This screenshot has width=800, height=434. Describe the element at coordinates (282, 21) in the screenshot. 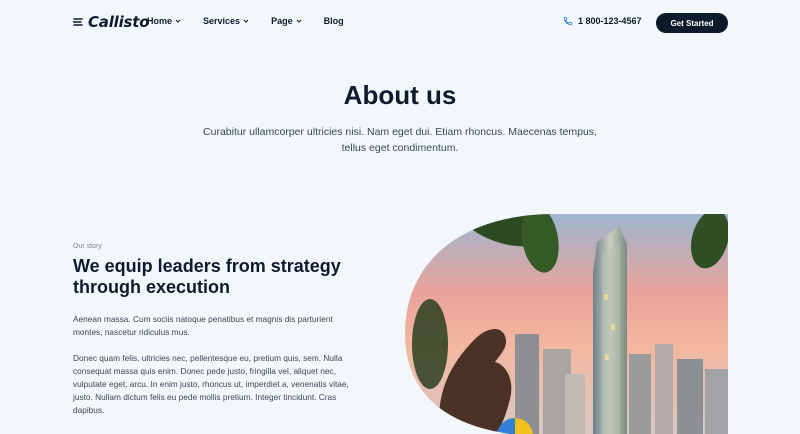

I see `nav-item-label: Page` at that location.